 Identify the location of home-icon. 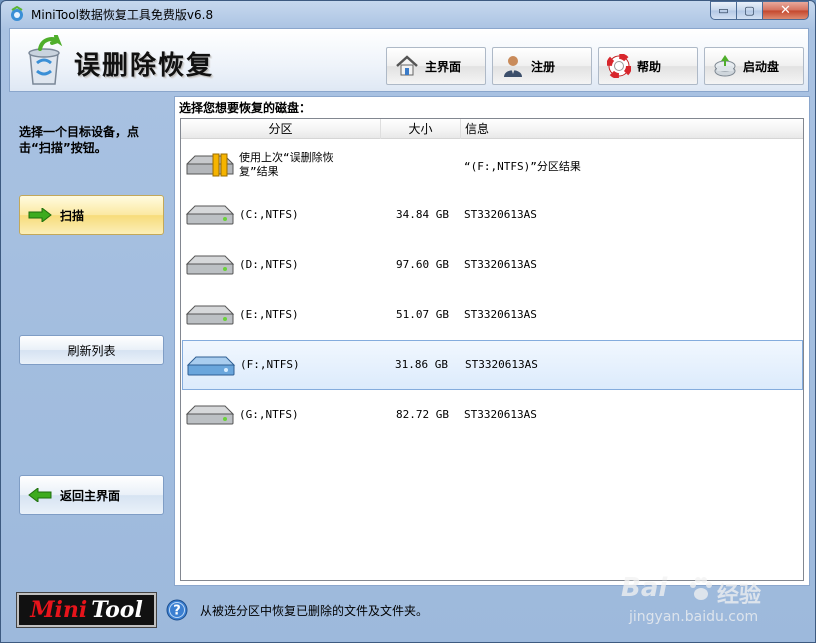
(407, 65).